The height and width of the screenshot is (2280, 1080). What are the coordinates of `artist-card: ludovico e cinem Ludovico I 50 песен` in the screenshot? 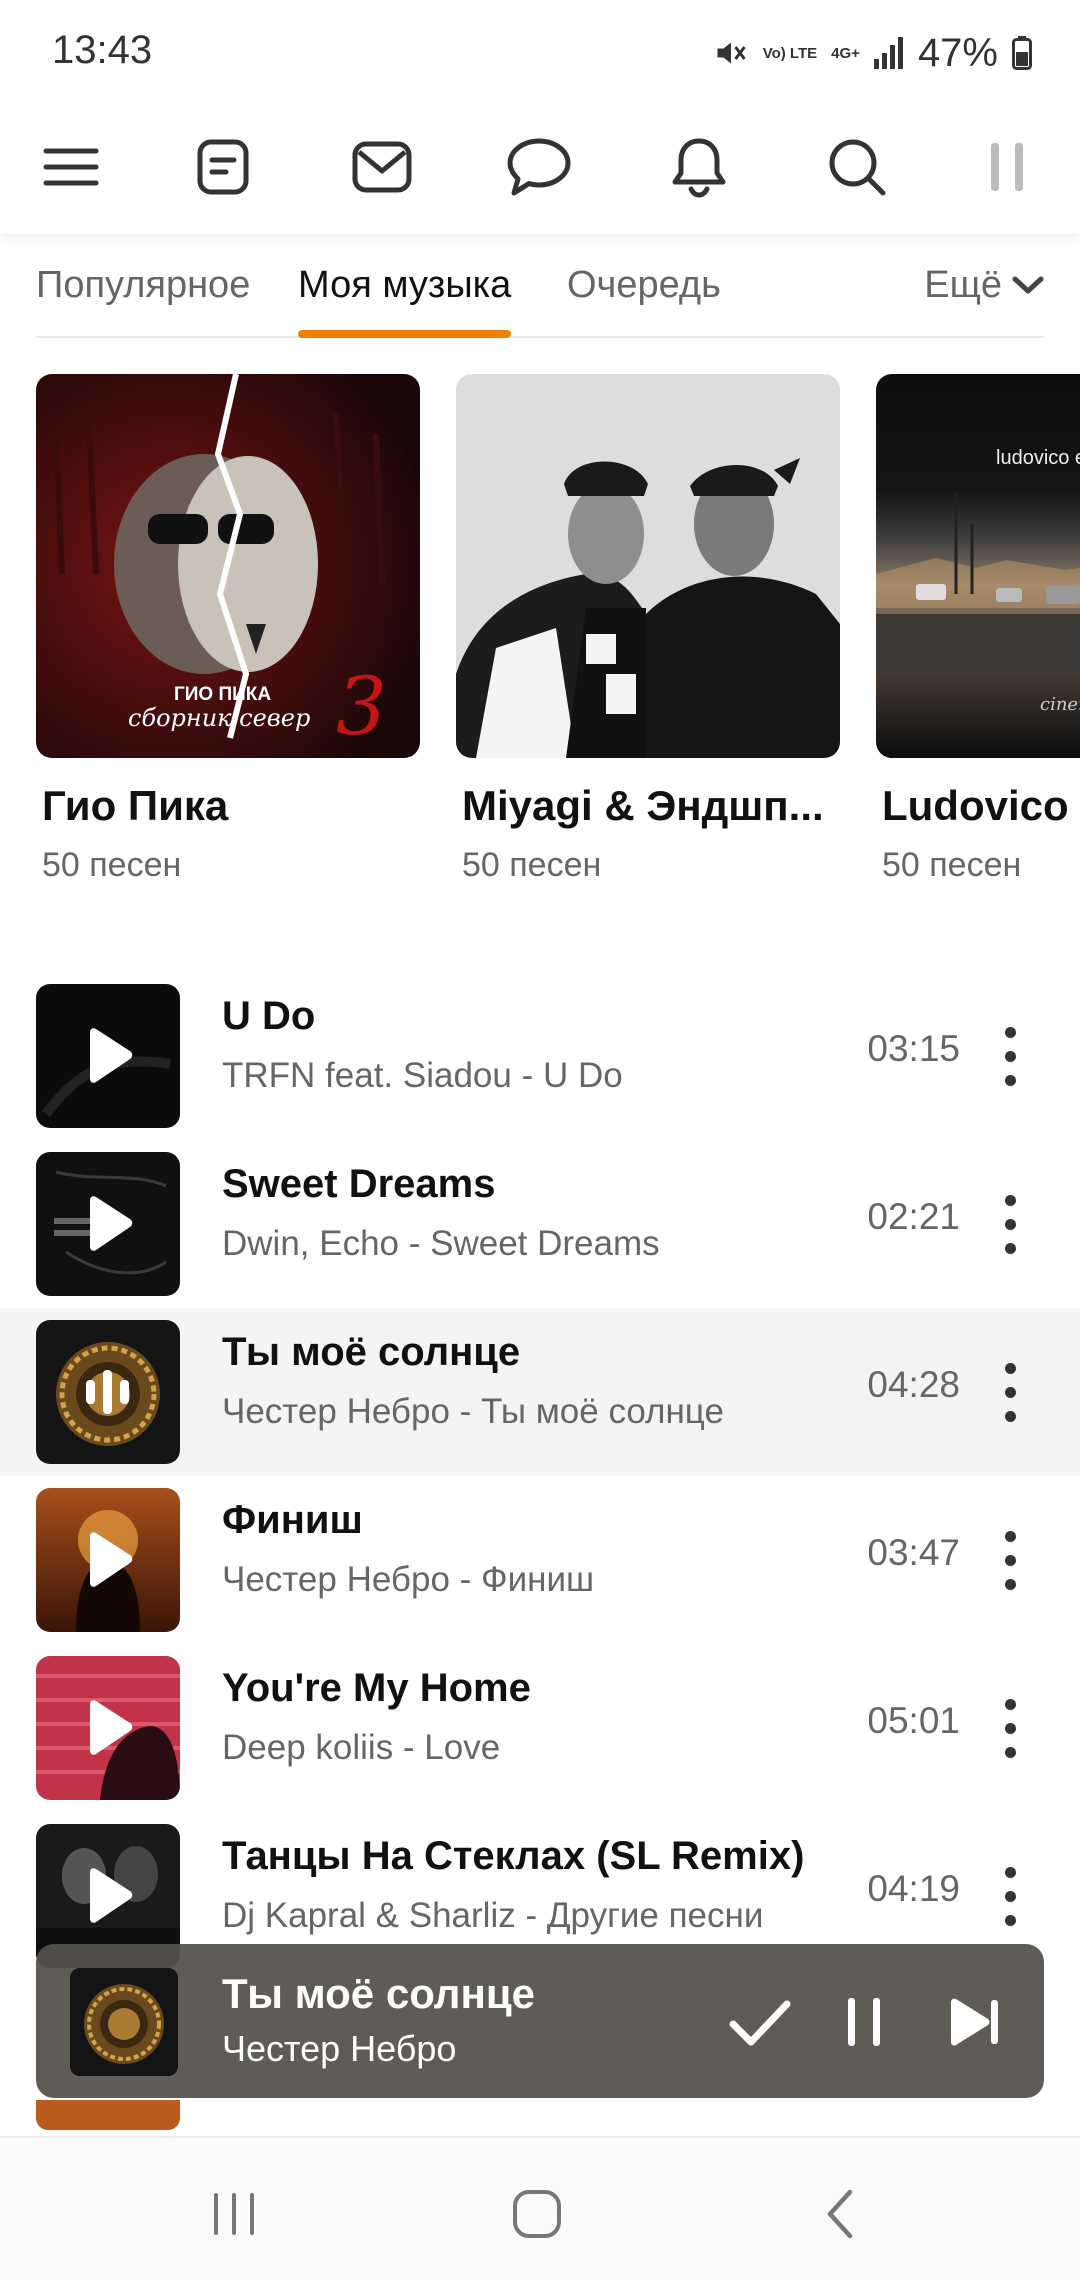 It's located at (978, 629).